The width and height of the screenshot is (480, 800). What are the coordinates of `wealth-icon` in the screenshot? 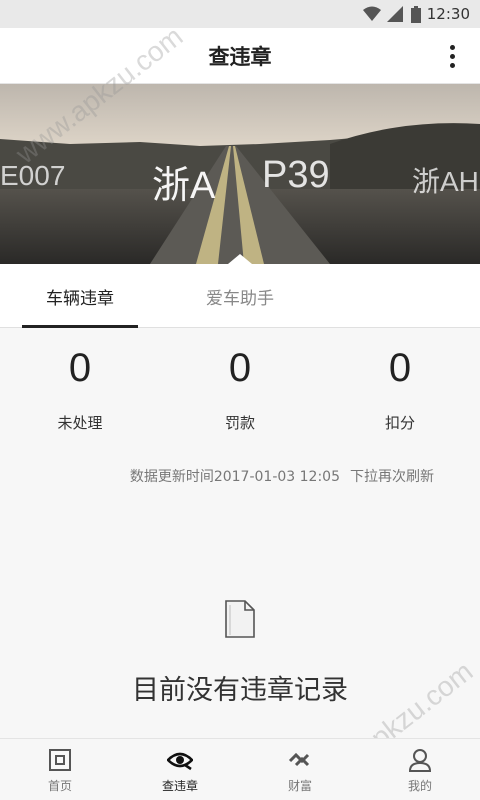 It's located at (300, 760).